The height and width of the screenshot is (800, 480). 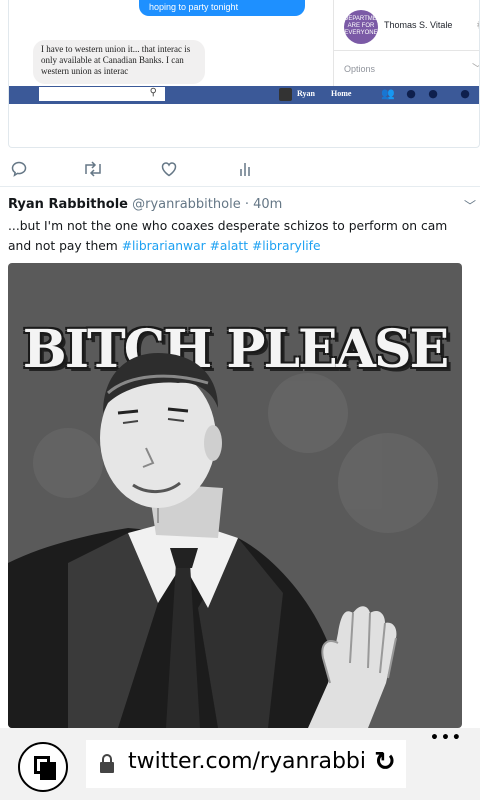 I want to click on retweet-icon, so click(x=93, y=171).